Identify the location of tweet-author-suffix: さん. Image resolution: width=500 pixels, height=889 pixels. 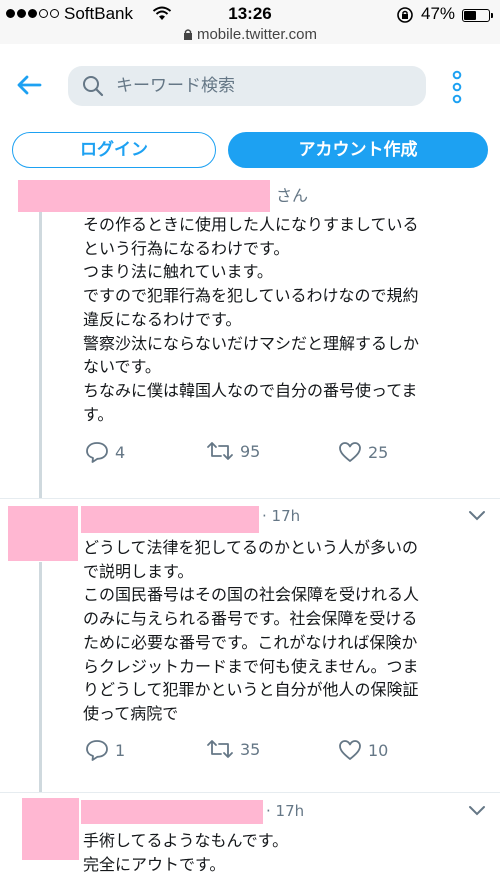
(292, 195).